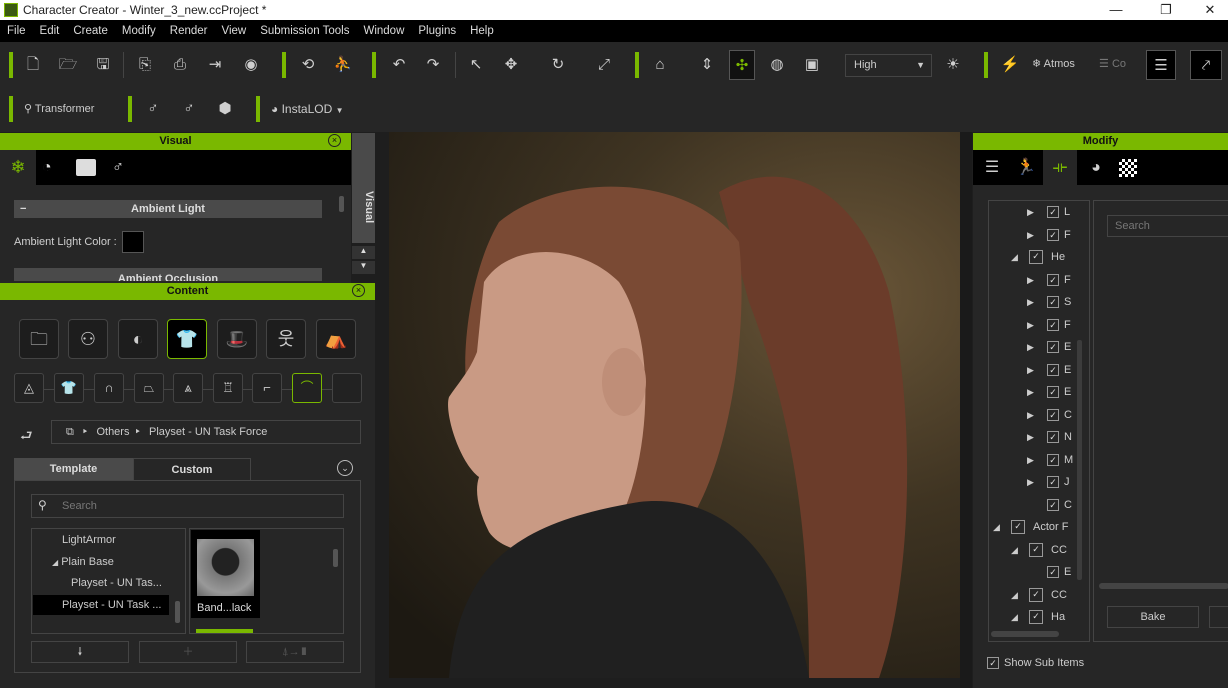  What do you see at coordinates (89, 540) in the screenshot?
I see `tree-item: LightArmor` at bounding box center [89, 540].